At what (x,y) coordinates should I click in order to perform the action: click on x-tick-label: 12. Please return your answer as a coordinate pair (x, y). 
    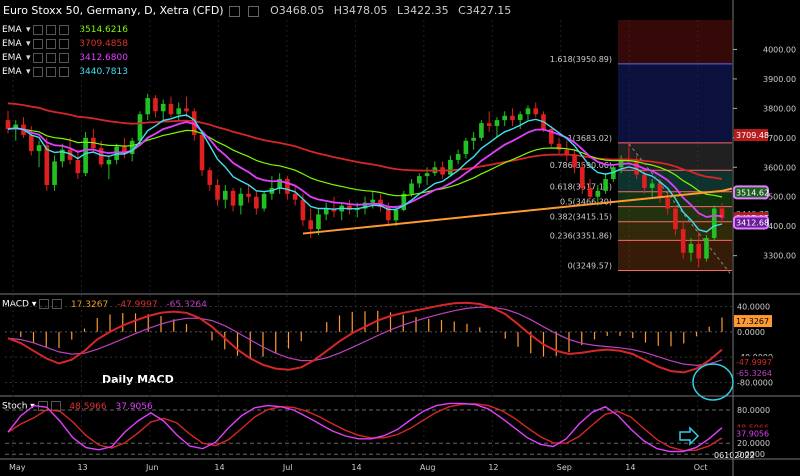
    Looking at the image, I should click on (493, 467).